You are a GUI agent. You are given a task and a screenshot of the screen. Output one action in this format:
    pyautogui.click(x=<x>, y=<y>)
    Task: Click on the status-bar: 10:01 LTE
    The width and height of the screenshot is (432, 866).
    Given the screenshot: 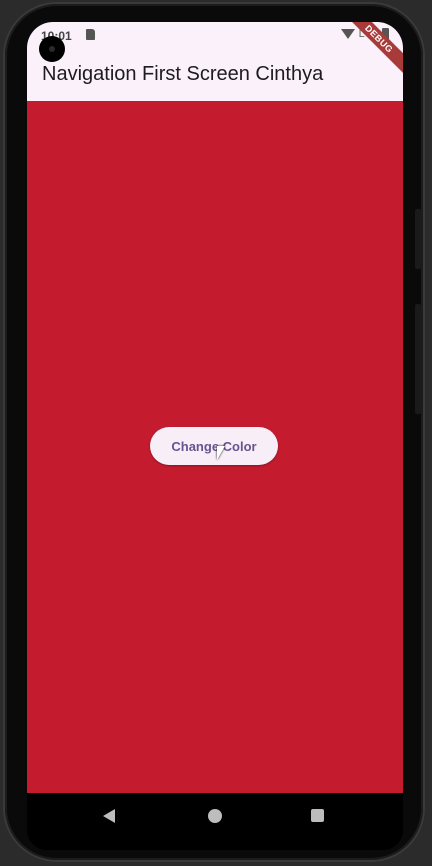 What is the action you would take?
    pyautogui.click(x=215, y=35)
    